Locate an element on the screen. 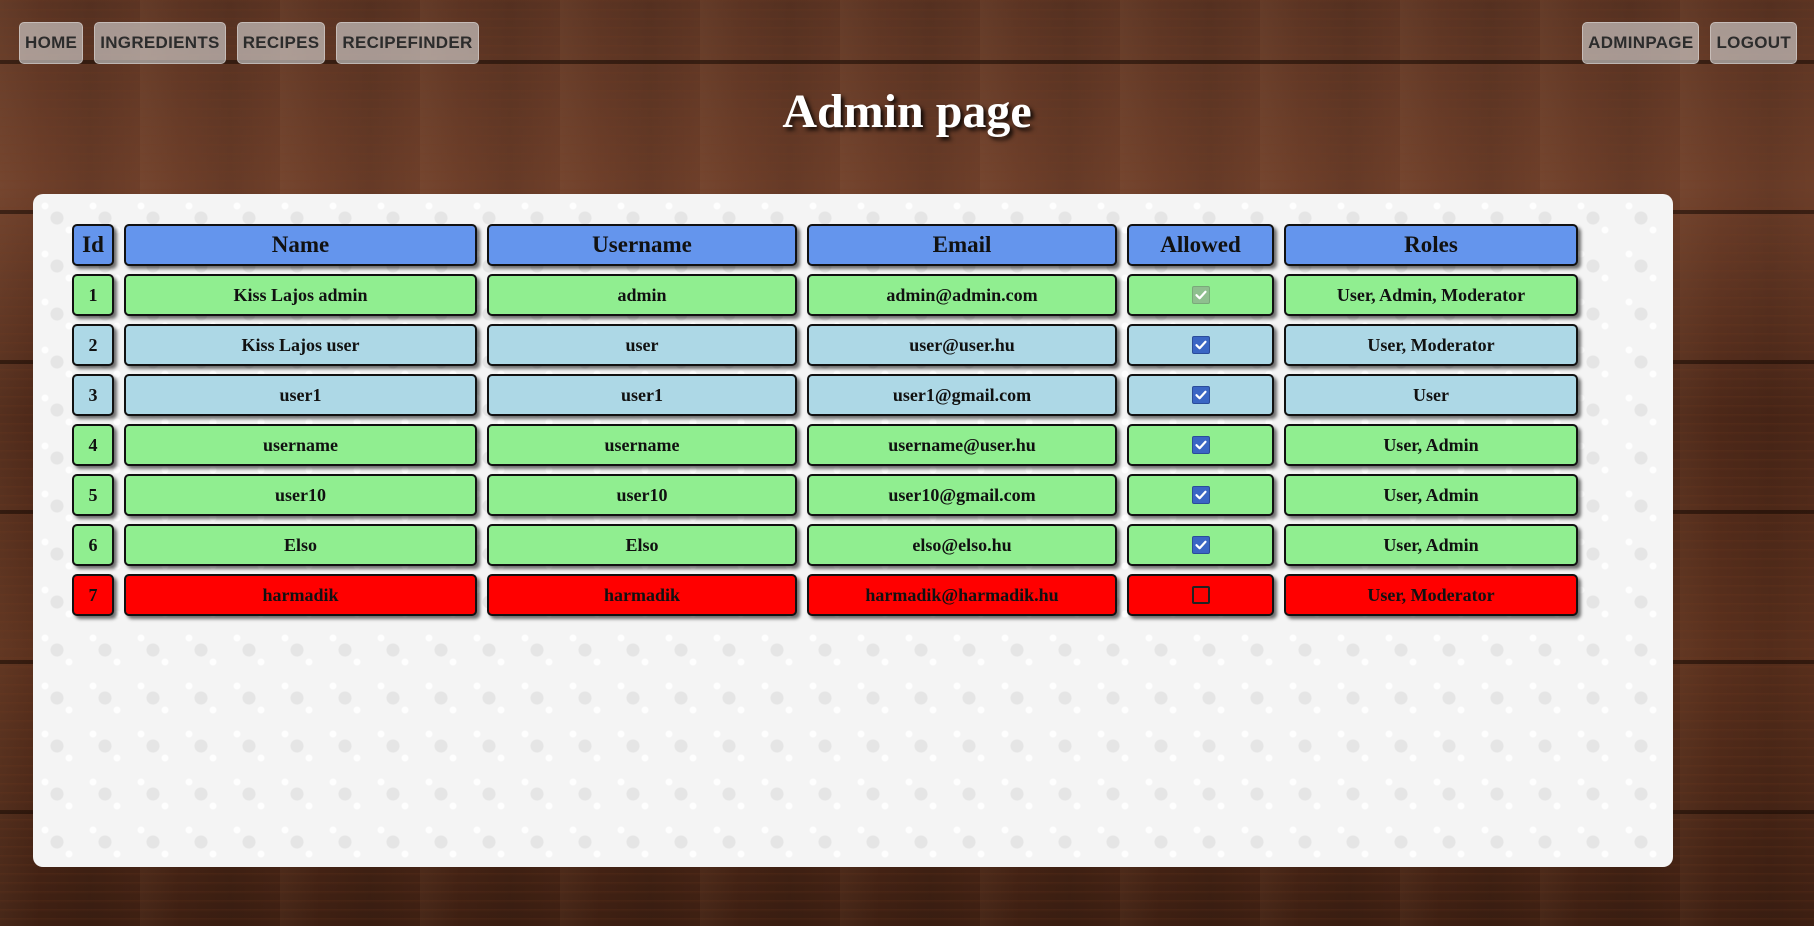 This screenshot has width=1814, height=926. cell-email: user@user.hu is located at coordinates (962, 345).